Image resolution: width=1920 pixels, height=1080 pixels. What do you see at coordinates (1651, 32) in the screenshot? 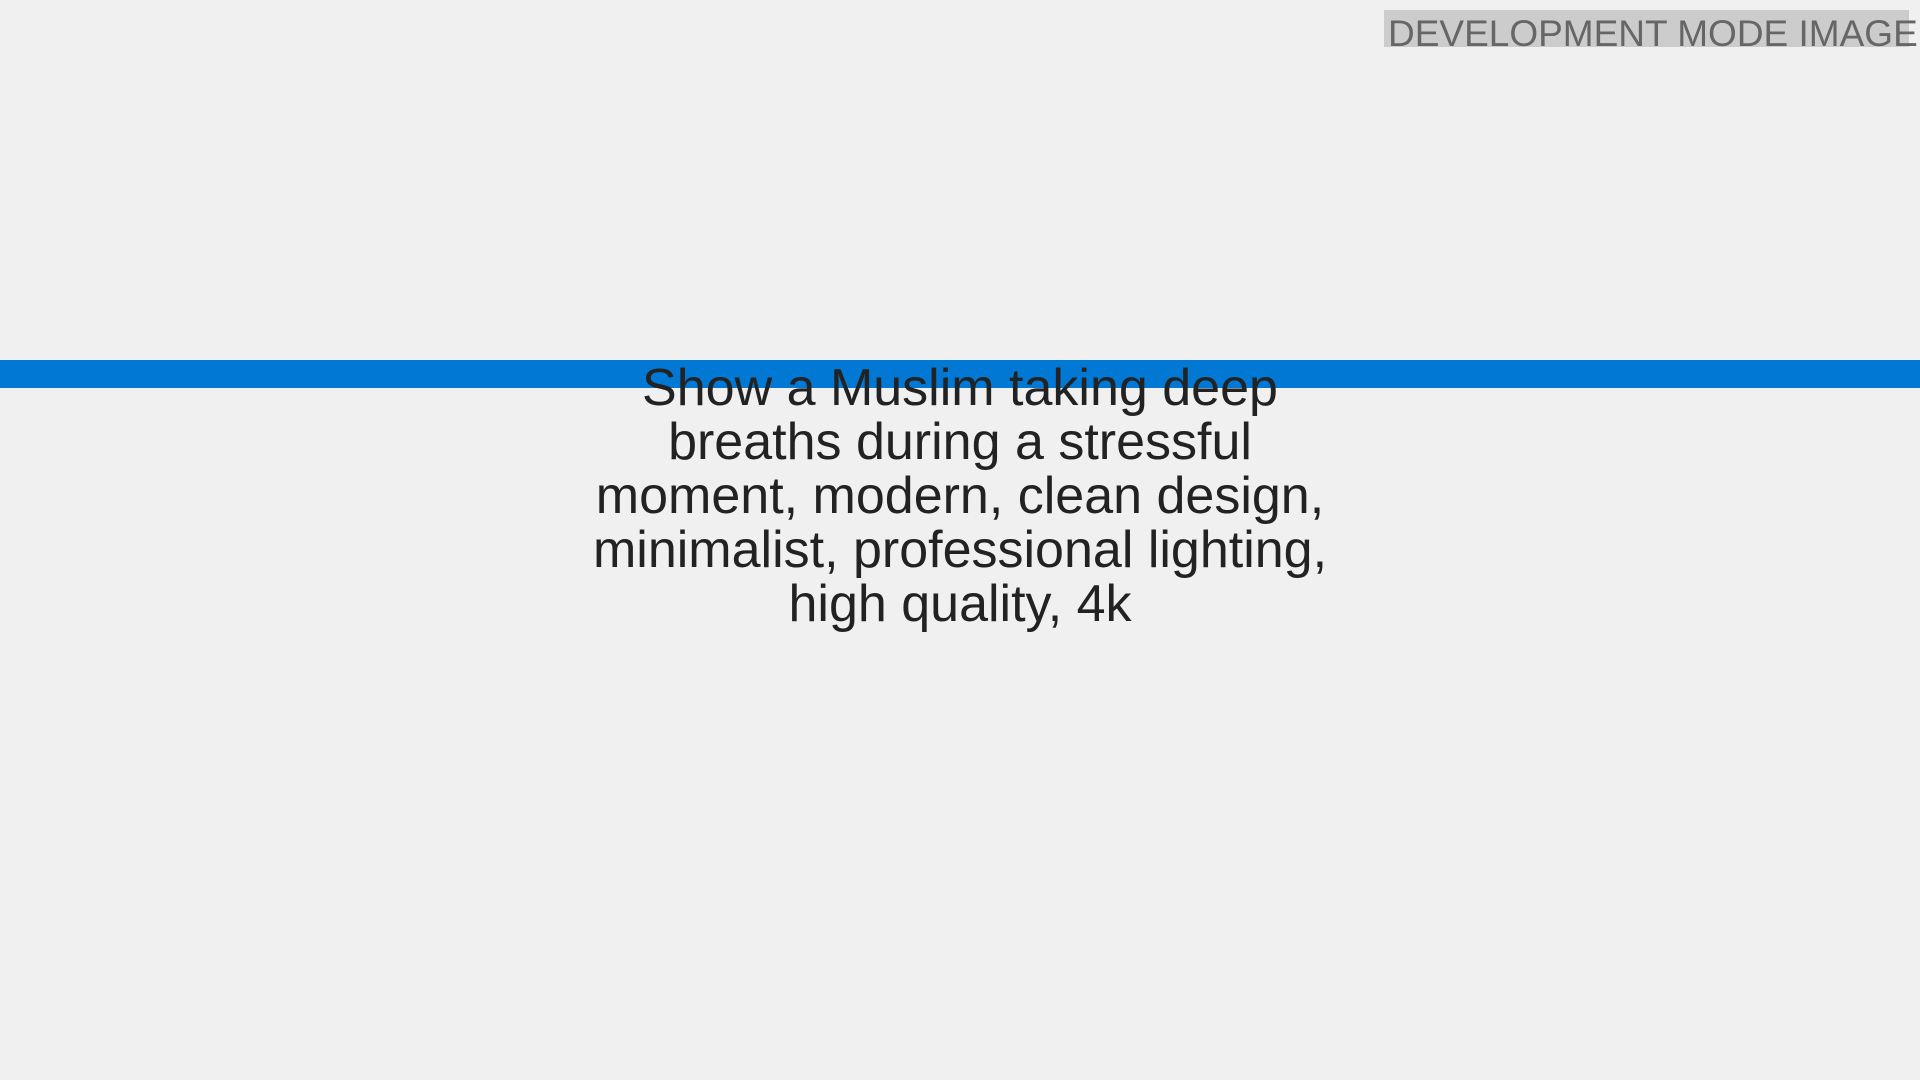
I see `development-mode-badge: DEVELOPMENT MODE IMAGE` at bounding box center [1651, 32].